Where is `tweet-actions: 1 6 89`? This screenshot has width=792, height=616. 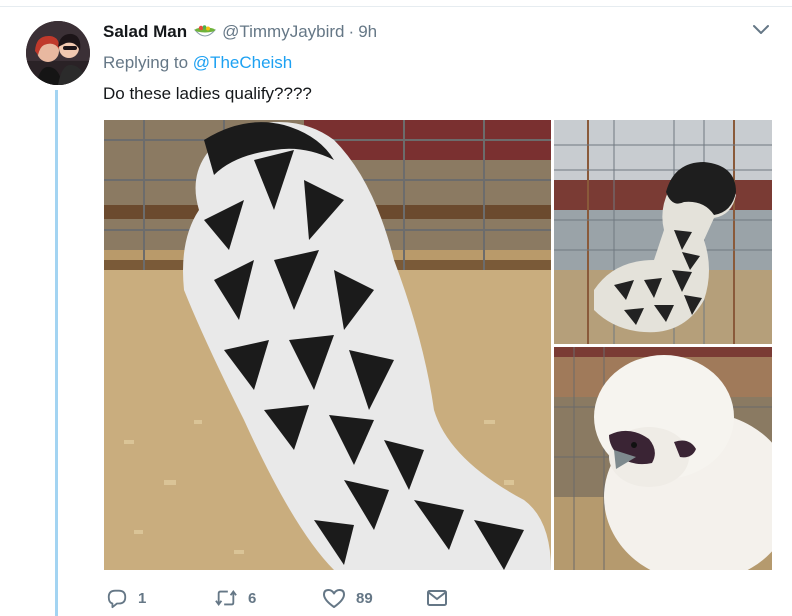
tweet-actions: 1 6 89 is located at coordinates (334, 598).